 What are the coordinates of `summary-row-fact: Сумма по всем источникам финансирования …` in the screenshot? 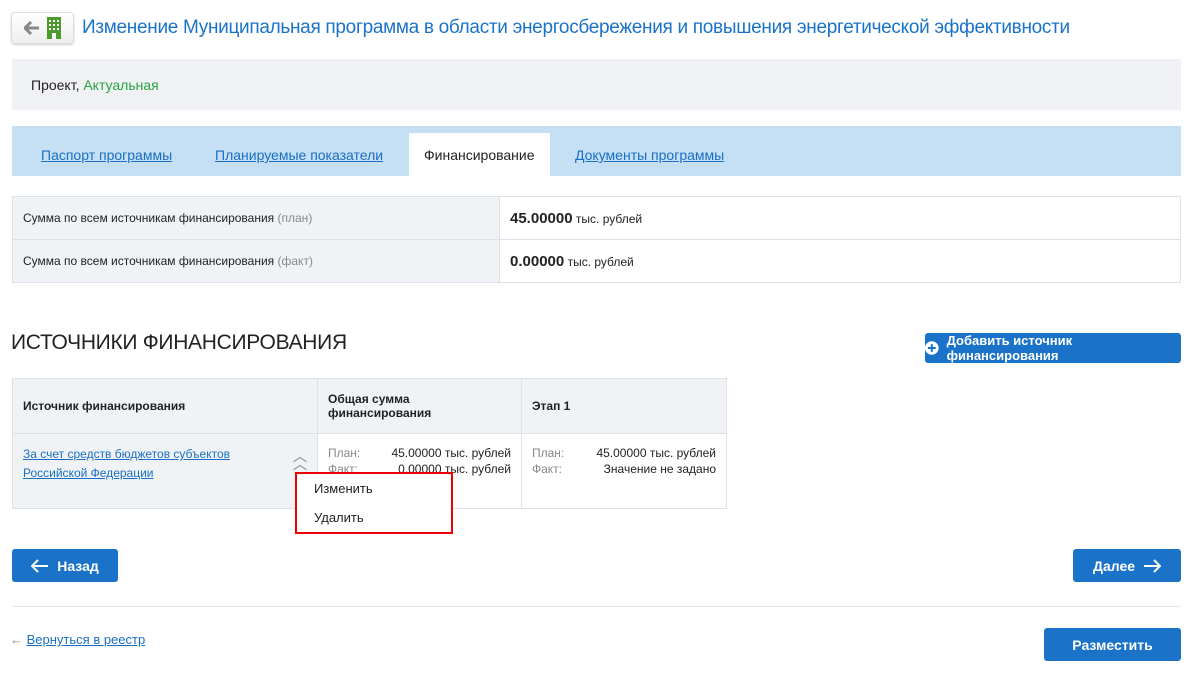 It's located at (596, 261).